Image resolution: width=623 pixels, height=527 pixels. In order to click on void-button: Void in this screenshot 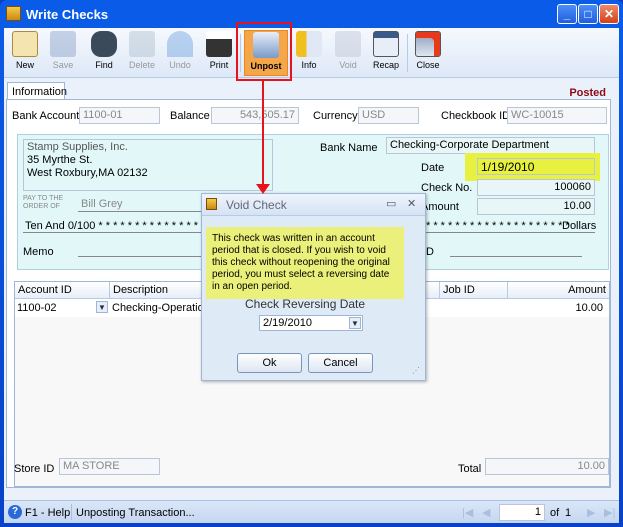, I will do `click(348, 53)`.